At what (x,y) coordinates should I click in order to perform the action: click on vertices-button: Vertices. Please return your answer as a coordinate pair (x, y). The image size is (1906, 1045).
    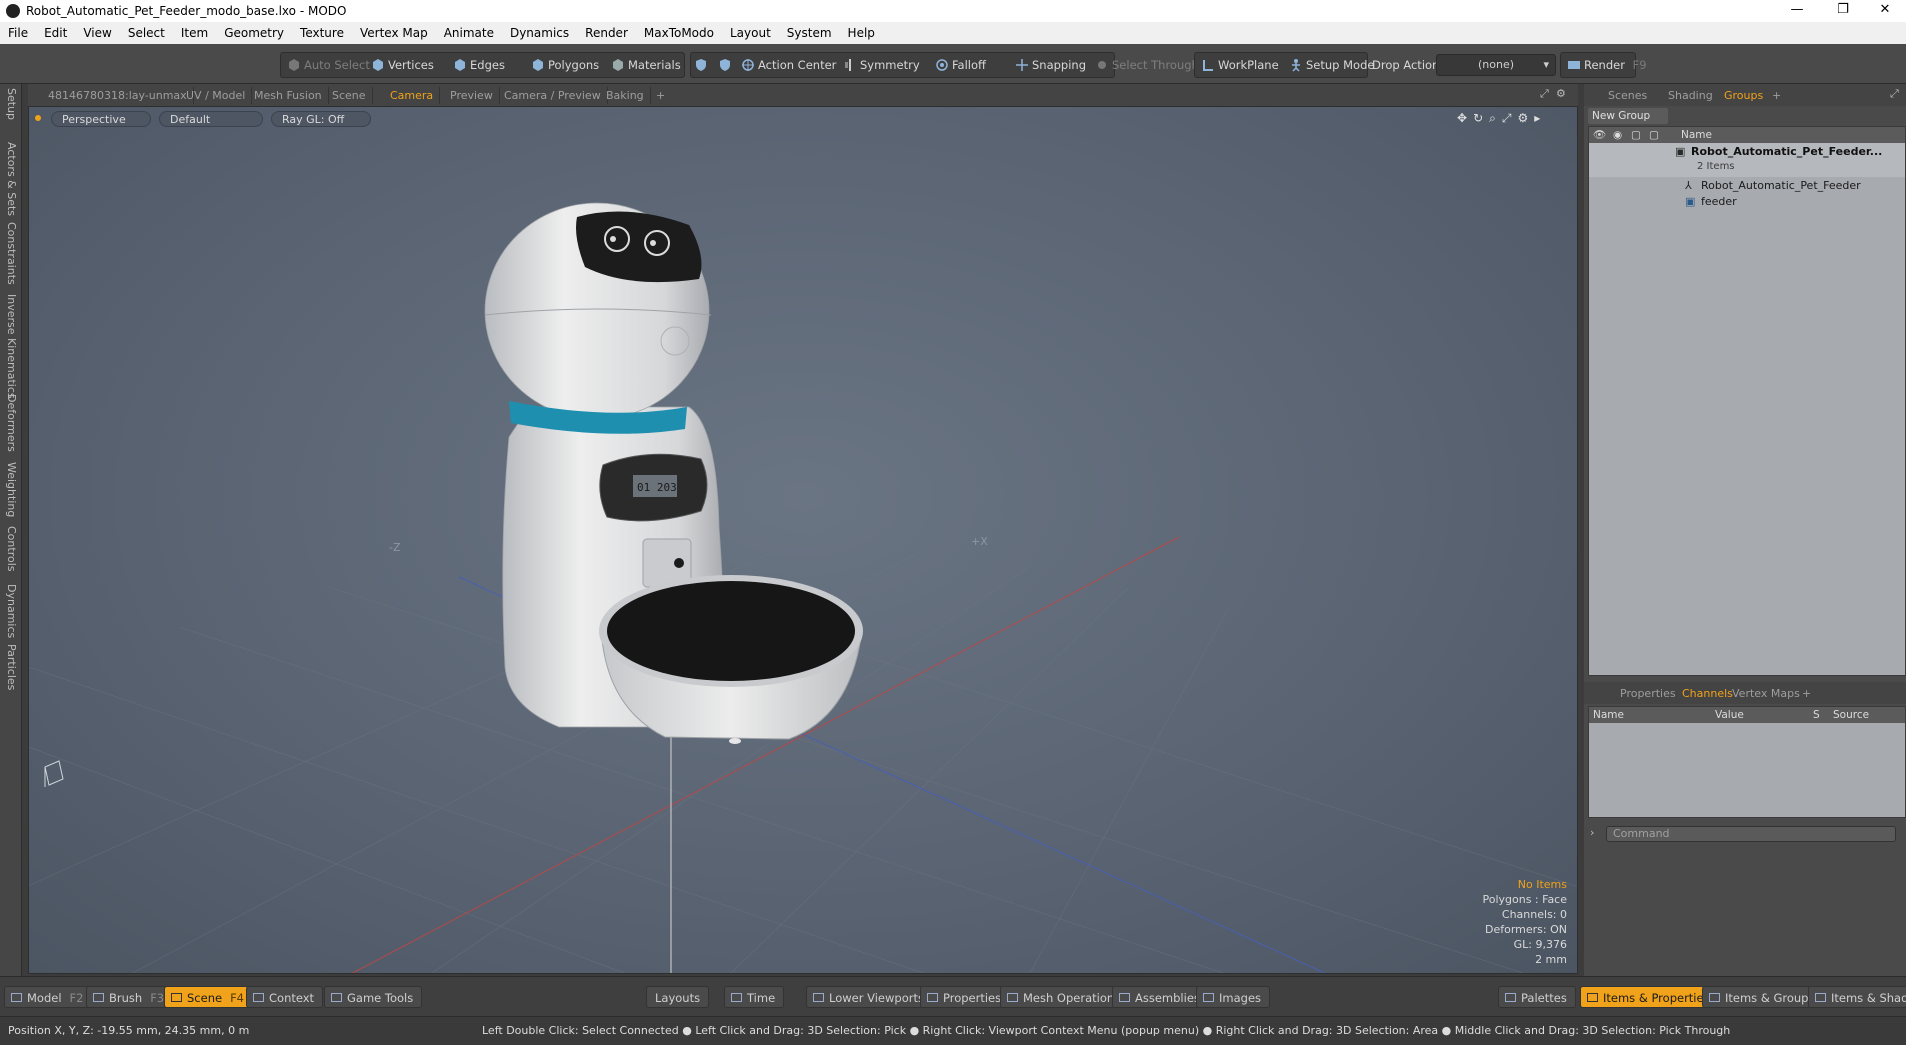
    Looking at the image, I should click on (403, 65).